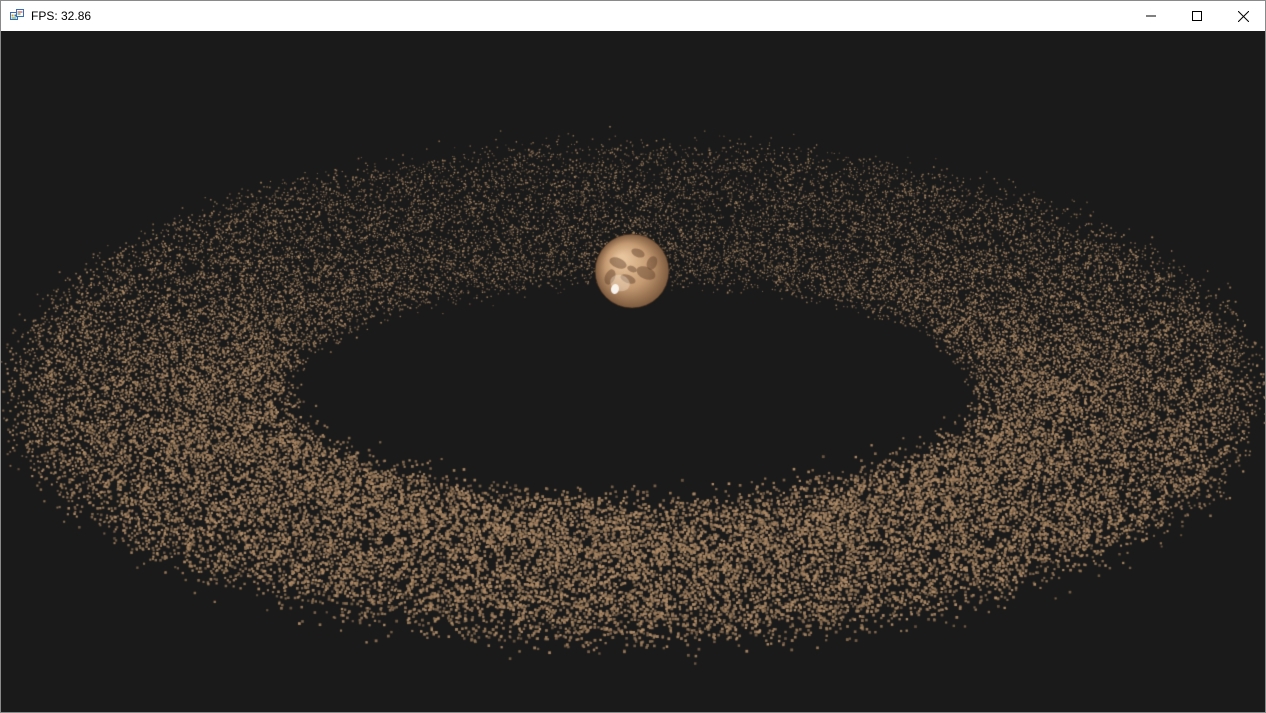 Image resolution: width=1266 pixels, height=713 pixels. What do you see at coordinates (633, 16) in the screenshot?
I see `title-bar: FPS: 32.86` at bounding box center [633, 16].